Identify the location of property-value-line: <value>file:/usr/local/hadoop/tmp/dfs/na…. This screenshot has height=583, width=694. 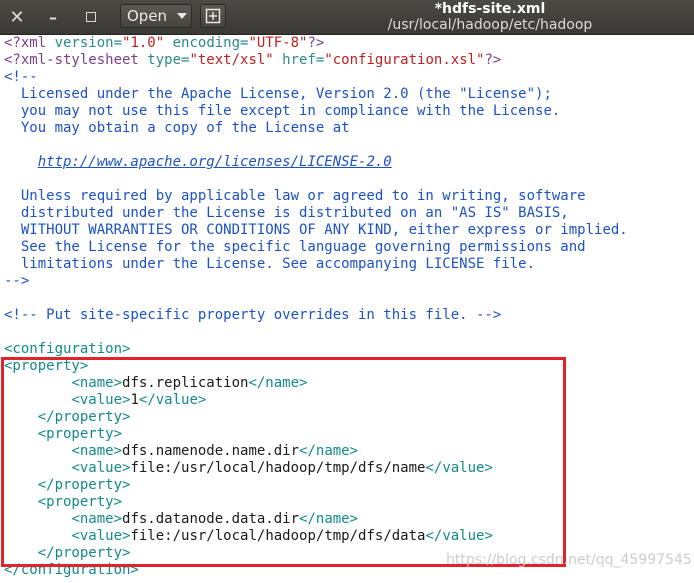
(282, 468).